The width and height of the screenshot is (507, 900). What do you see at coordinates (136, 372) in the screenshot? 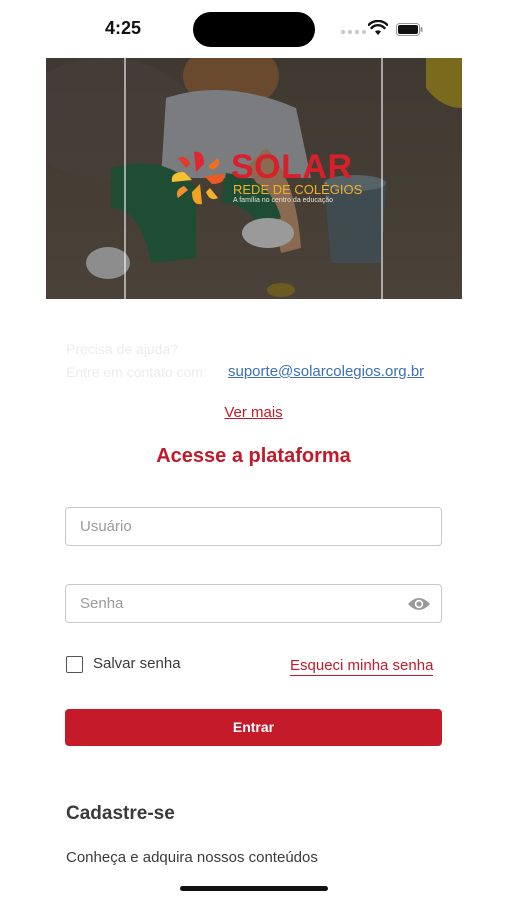
I see `help-text: Entre em contato com:` at bounding box center [136, 372].